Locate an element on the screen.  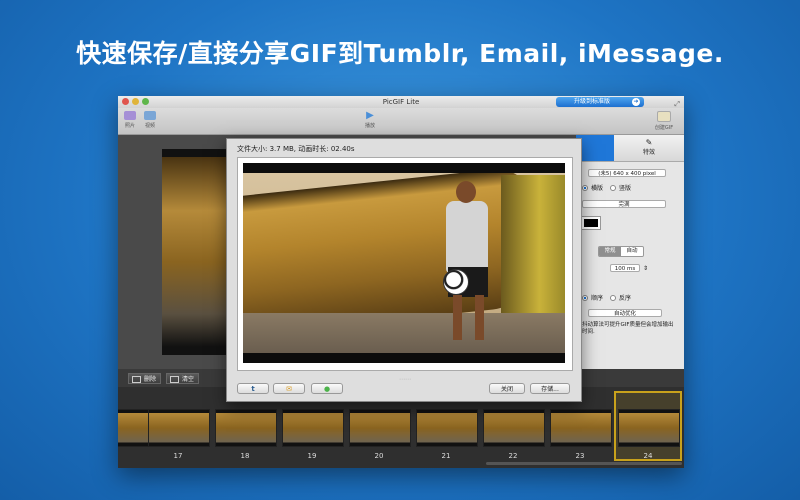
clear-frames-icon is located at coordinates (174, 379).